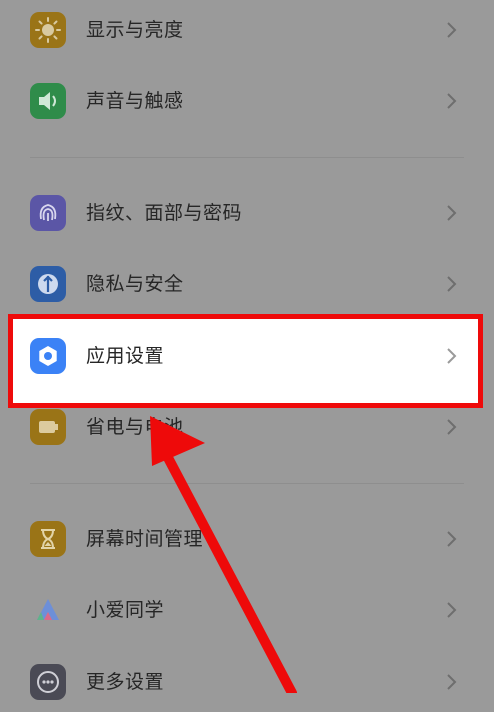 The image size is (494, 712). Describe the element at coordinates (247, 213) in the screenshot. I see `settings-item-fingerprint: 指纹、面部与密码` at that location.